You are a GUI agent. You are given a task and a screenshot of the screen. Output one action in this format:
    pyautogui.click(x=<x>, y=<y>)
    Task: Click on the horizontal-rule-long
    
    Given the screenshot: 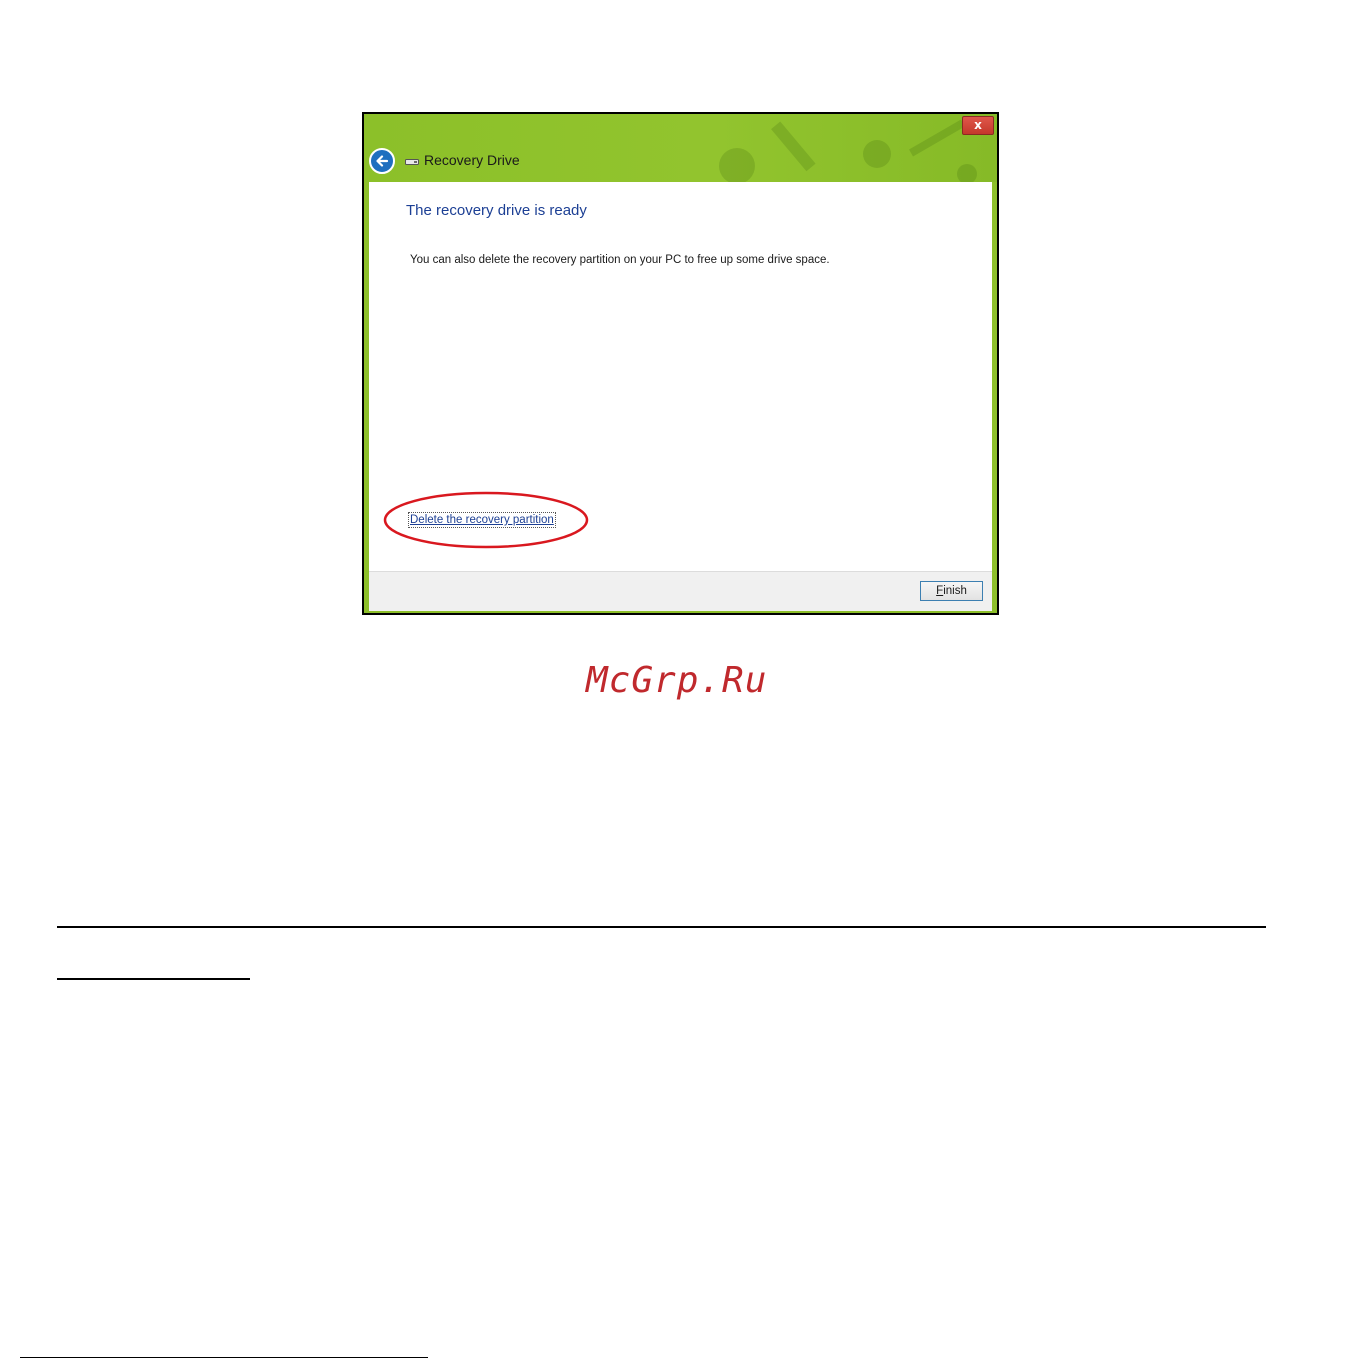 What is the action you would take?
    pyautogui.click(x=661, y=927)
    